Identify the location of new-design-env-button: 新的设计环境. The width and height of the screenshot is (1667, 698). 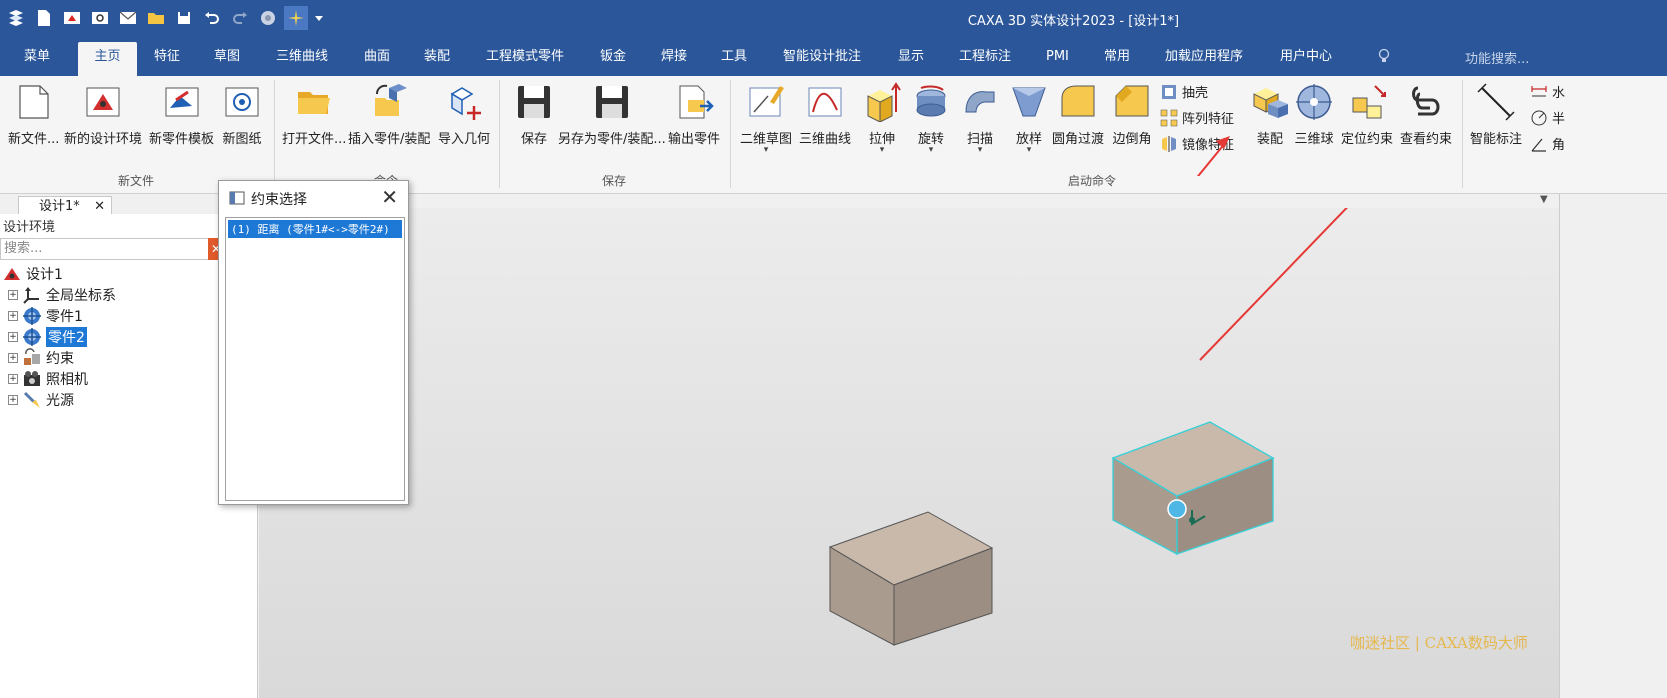
(103, 114).